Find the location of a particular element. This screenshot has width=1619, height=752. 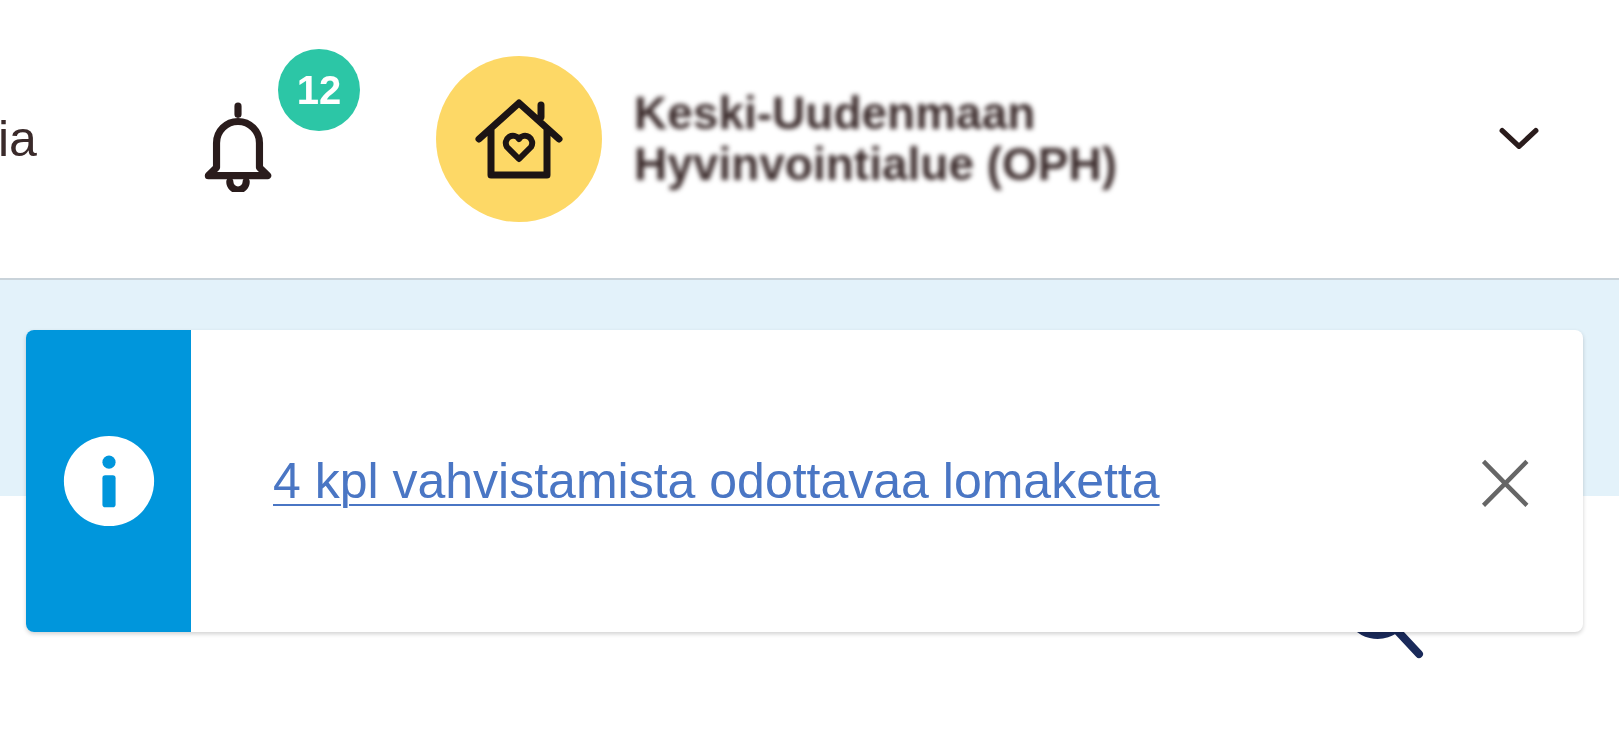

nav-link: ia is located at coordinates (89, 139).